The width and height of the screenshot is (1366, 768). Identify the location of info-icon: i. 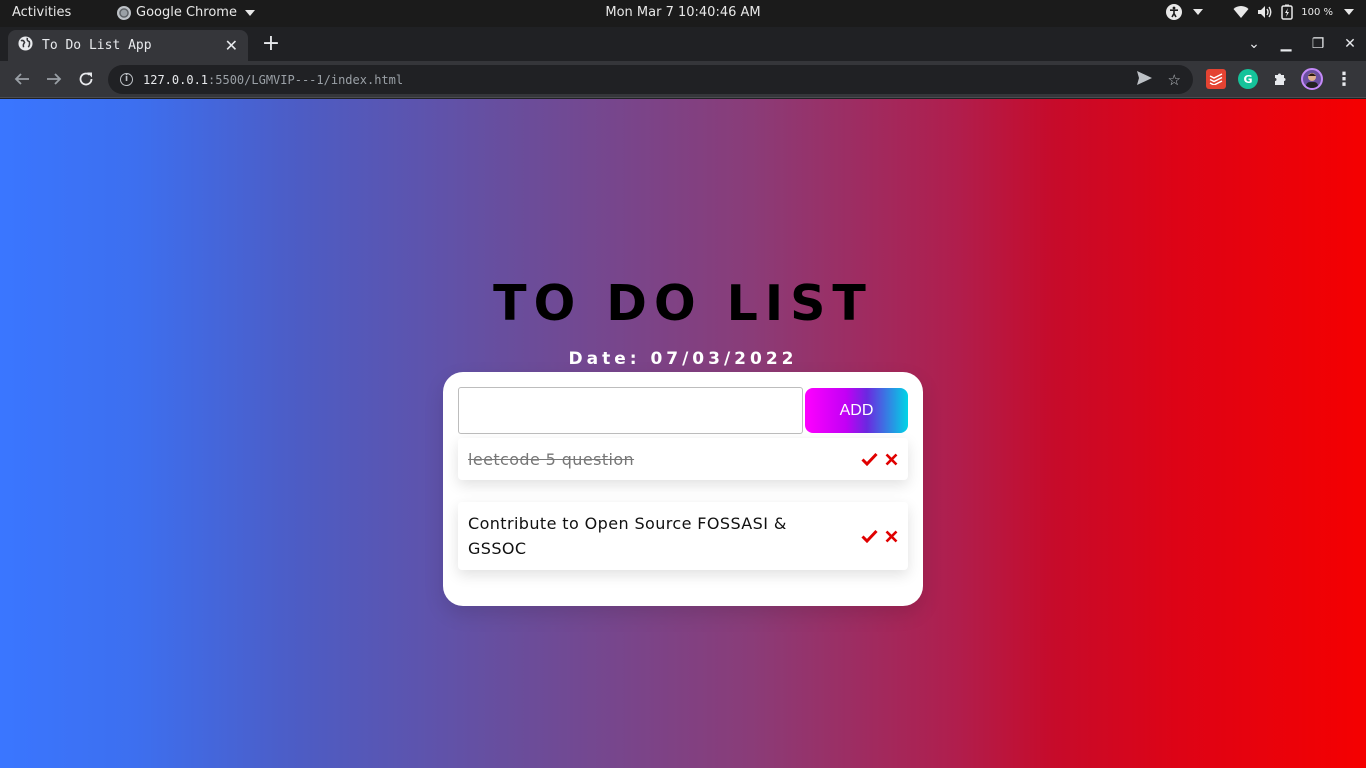
(126, 79).